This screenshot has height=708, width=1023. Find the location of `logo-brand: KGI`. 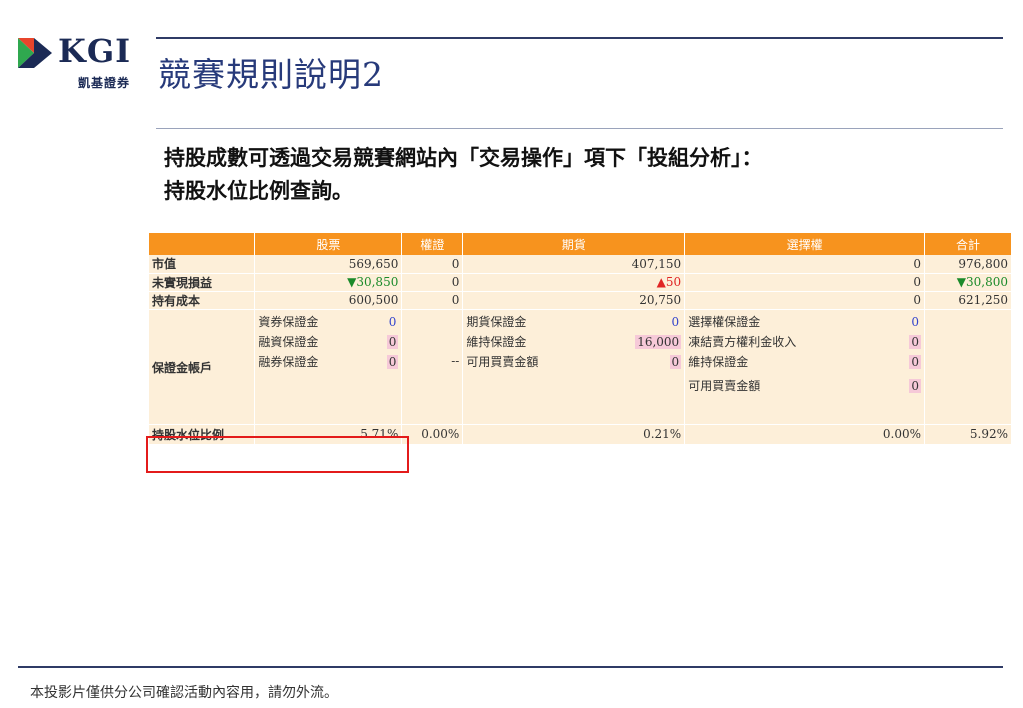

logo-brand: KGI is located at coordinates (95, 51).